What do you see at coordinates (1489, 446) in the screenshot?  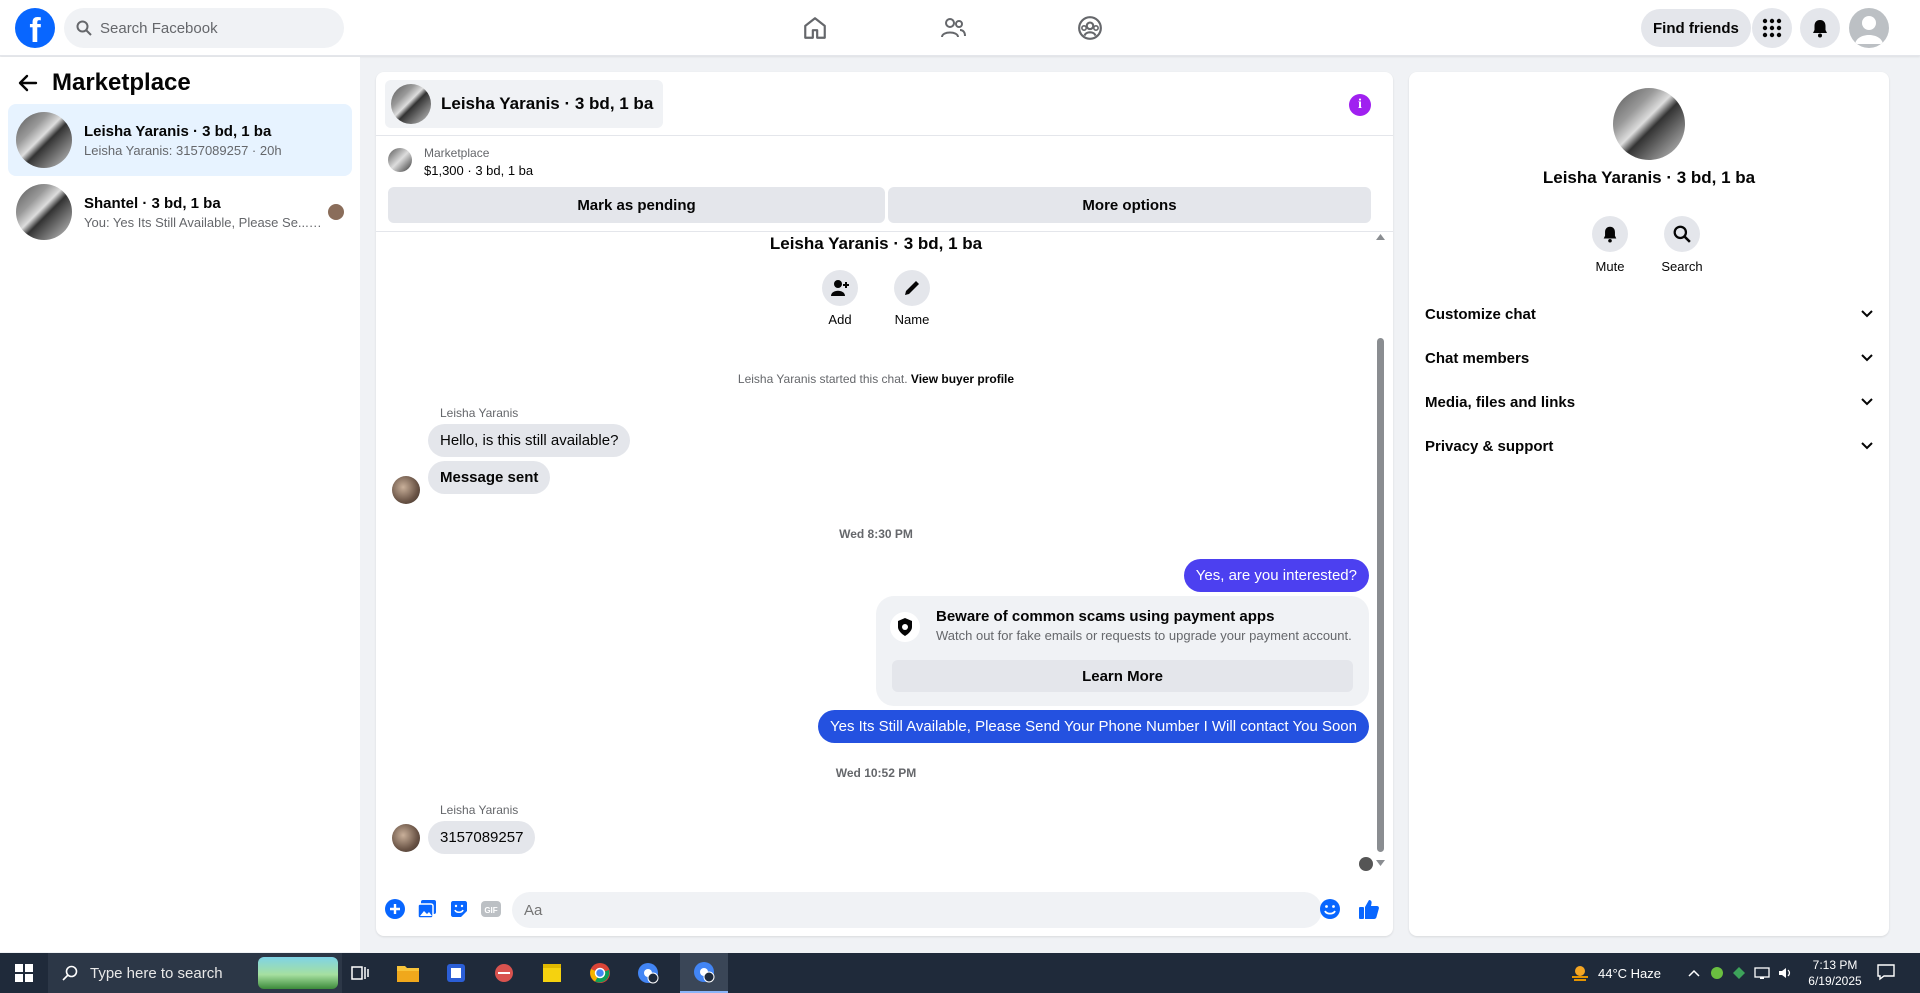 I see `section-title: Privacy & support` at bounding box center [1489, 446].